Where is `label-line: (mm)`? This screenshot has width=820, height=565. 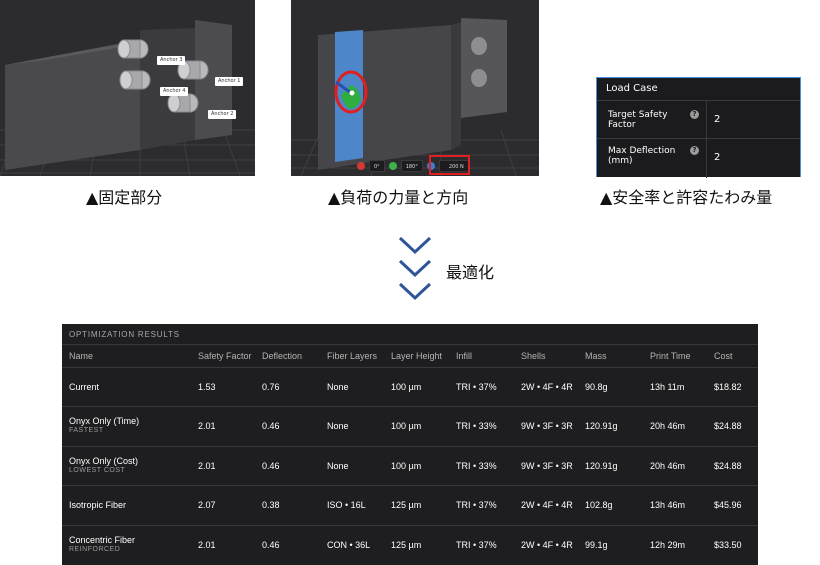
label-line: (mm) is located at coordinates (620, 161).